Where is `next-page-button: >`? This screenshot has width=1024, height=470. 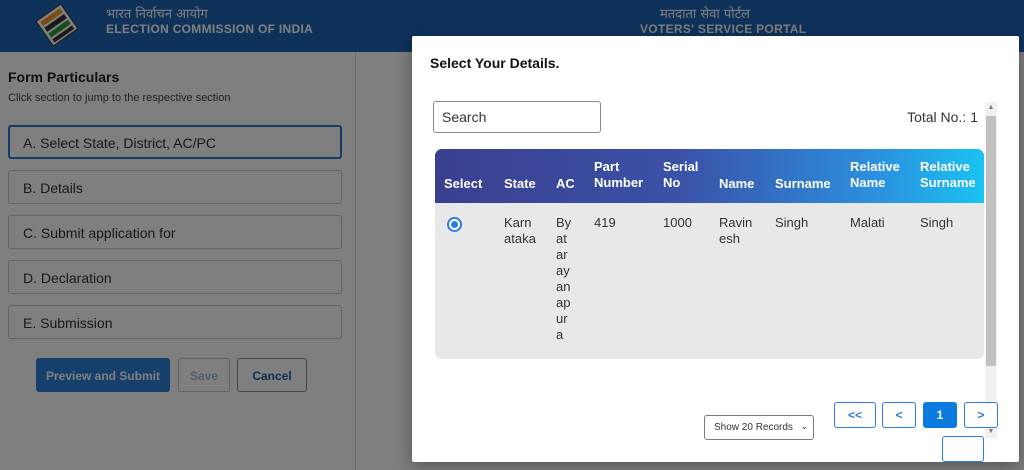
next-page-button: > is located at coordinates (981, 415).